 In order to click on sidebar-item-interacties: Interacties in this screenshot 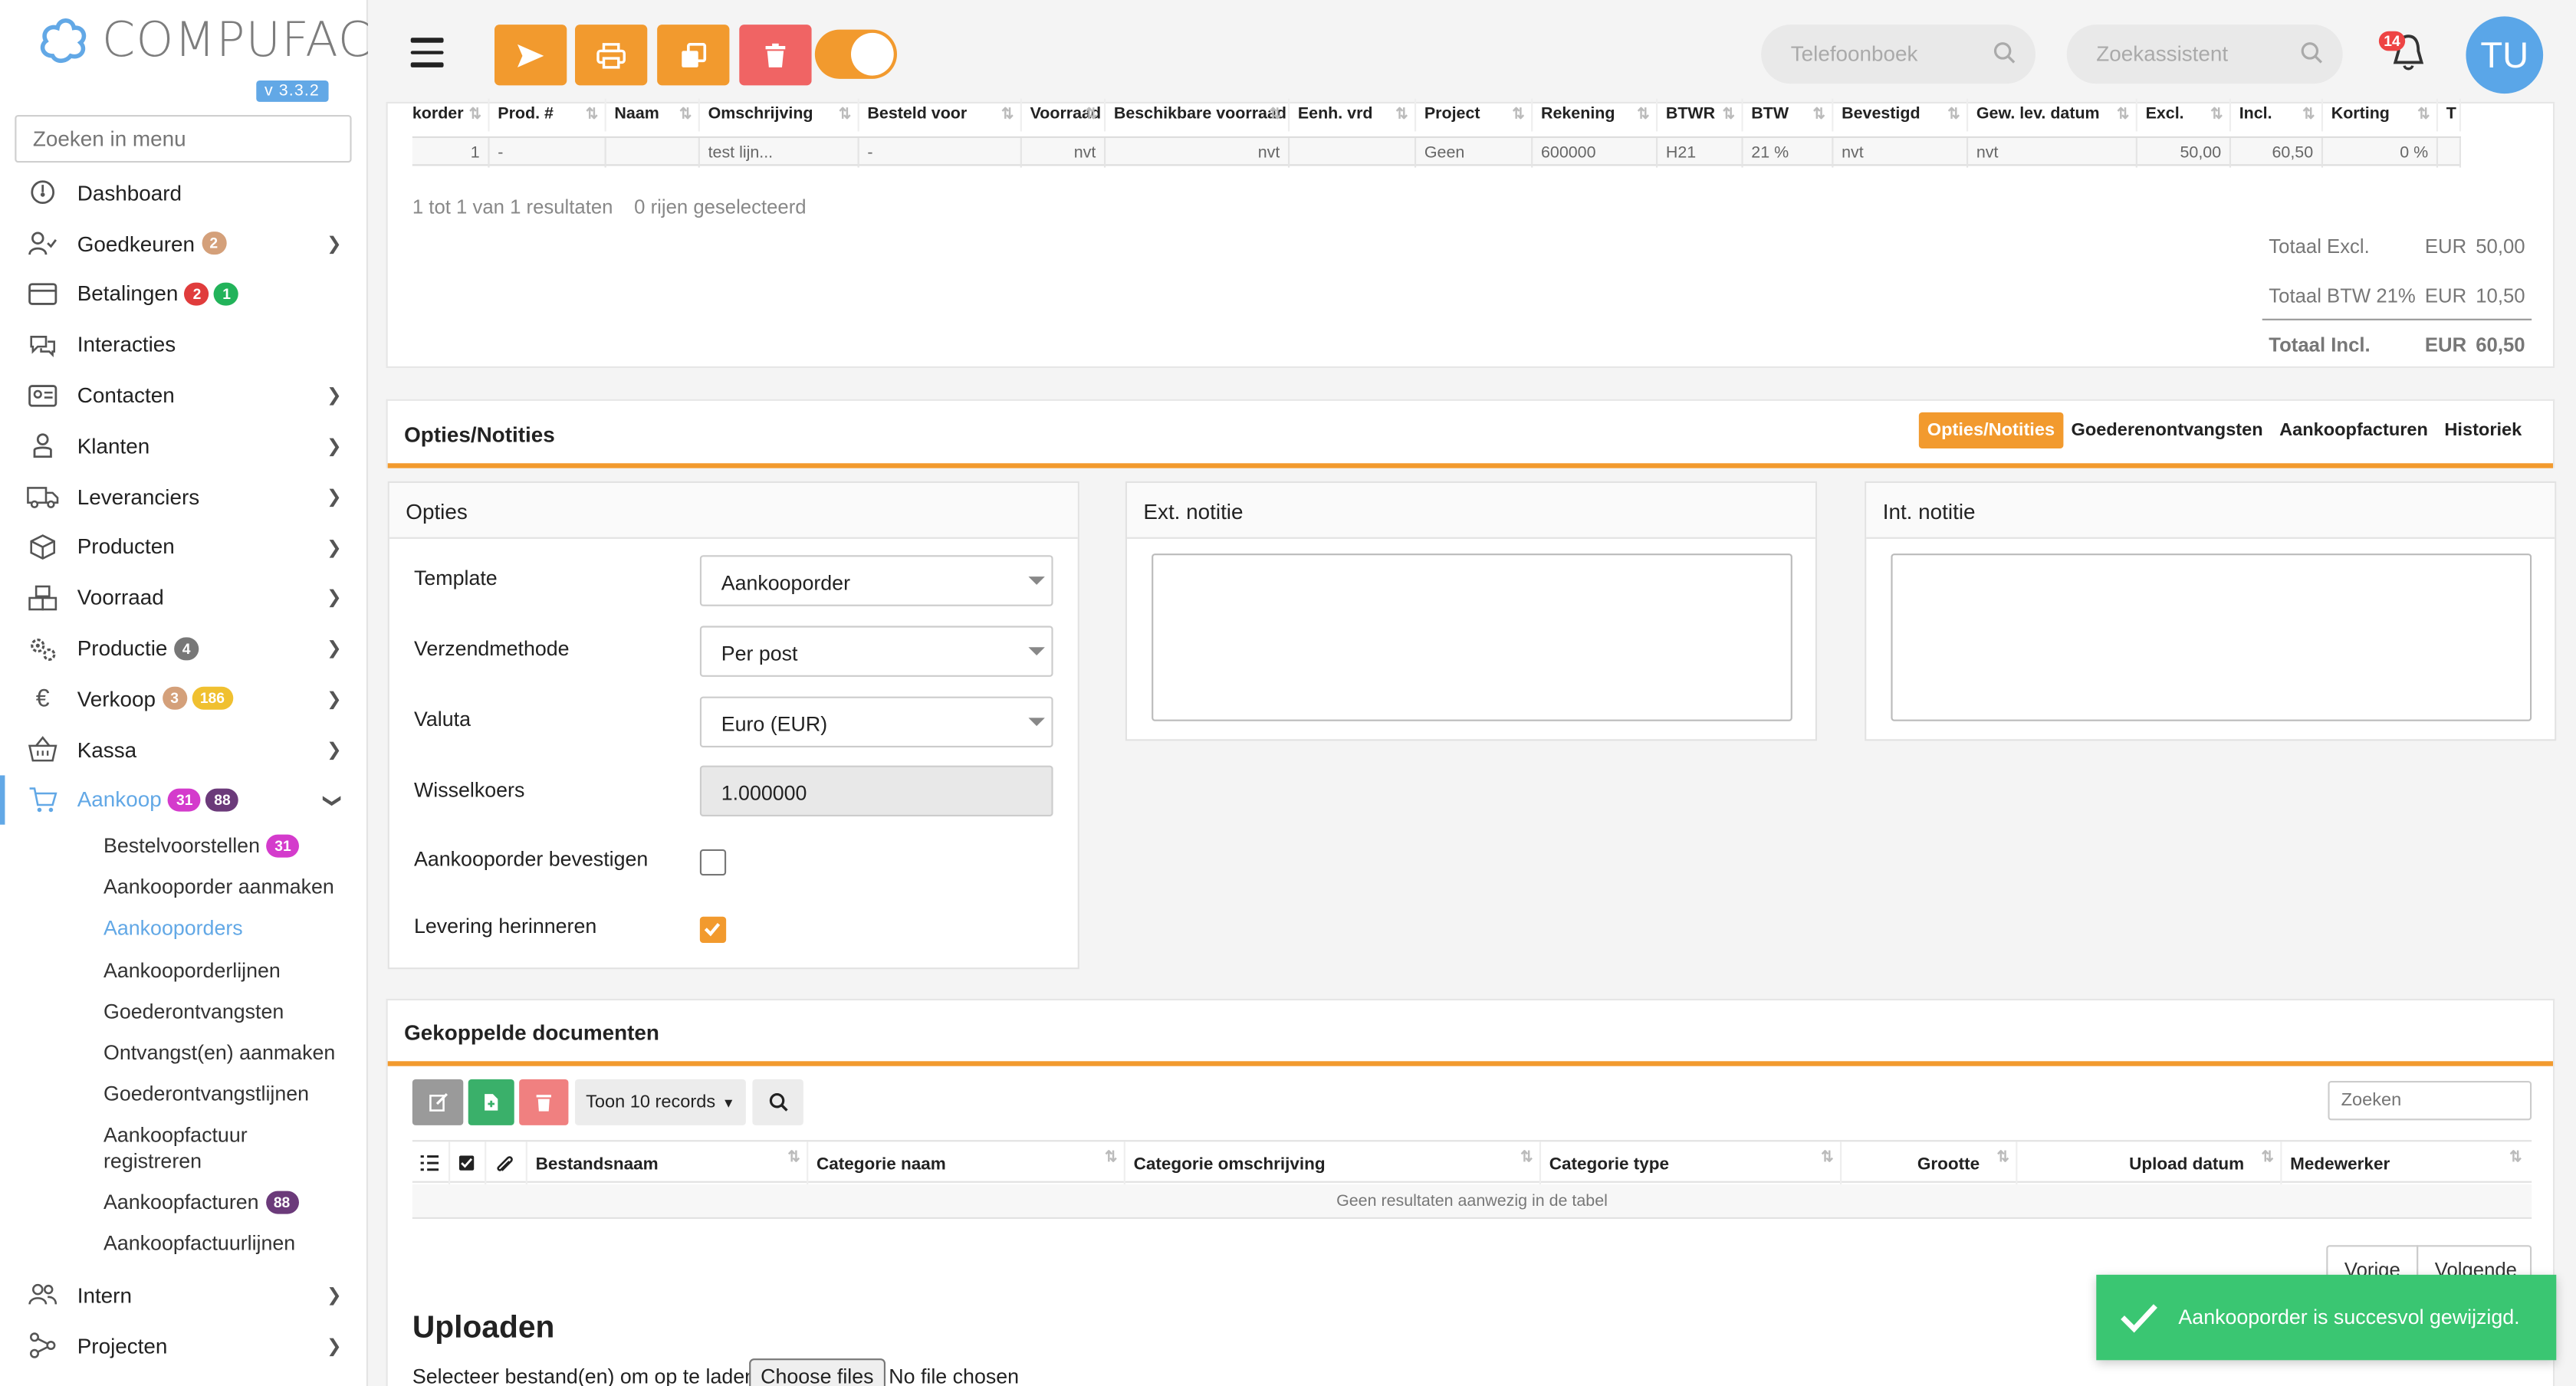, I will do `click(184, 345)`.